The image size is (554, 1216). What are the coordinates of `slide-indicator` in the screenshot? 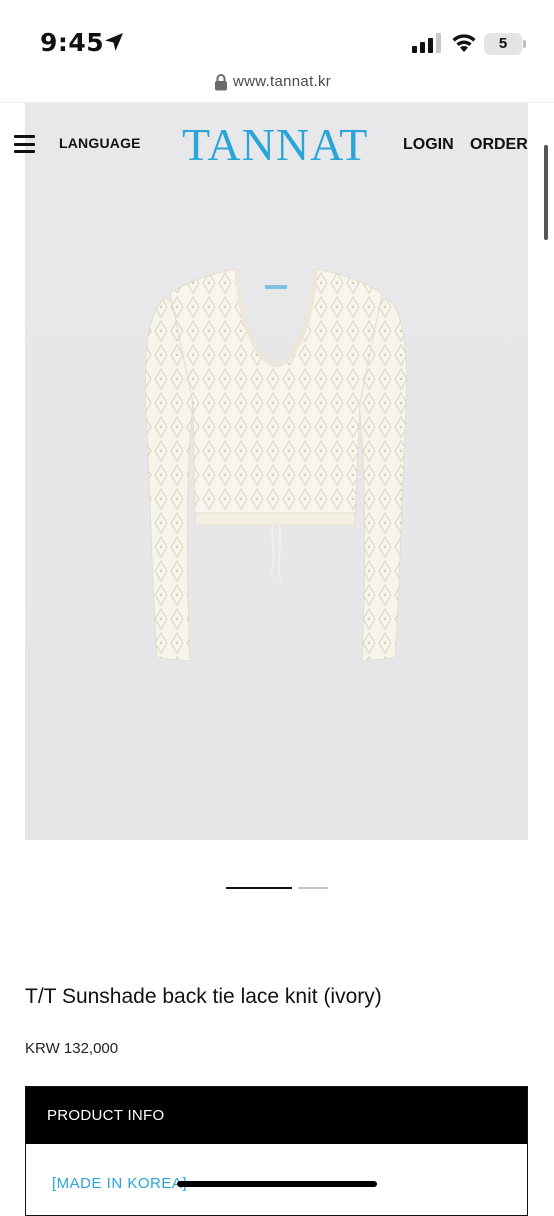 It's located at (313, 888).